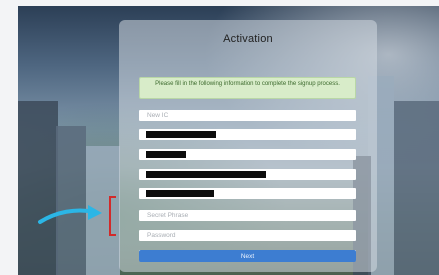 This screenshot has width=439, height=275. What do you see at coordinates (247, 215) in the screenshot?
I see `secret-phrase-field` at bounding box center [247, 215].